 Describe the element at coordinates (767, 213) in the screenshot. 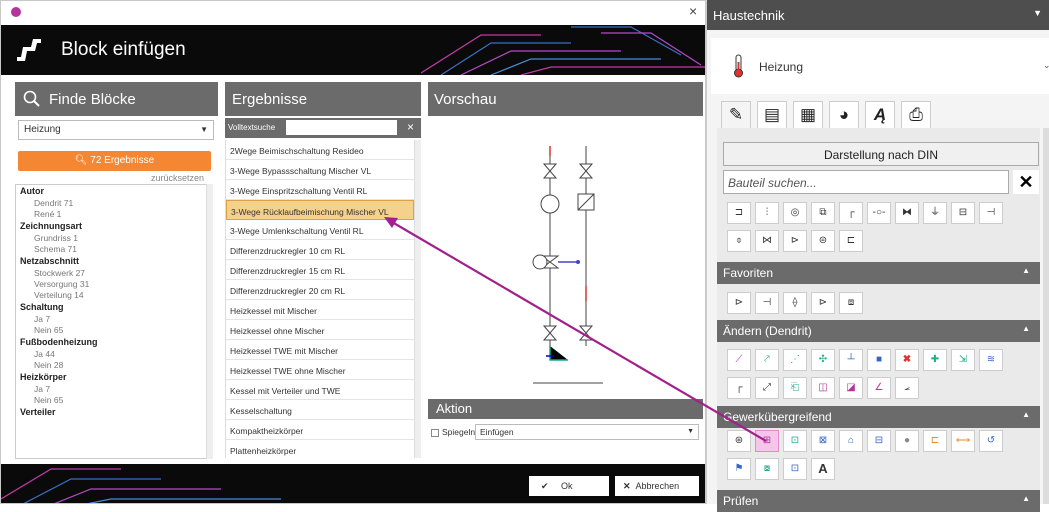

I see `tool-radiator-icon: ⫶` at that location.